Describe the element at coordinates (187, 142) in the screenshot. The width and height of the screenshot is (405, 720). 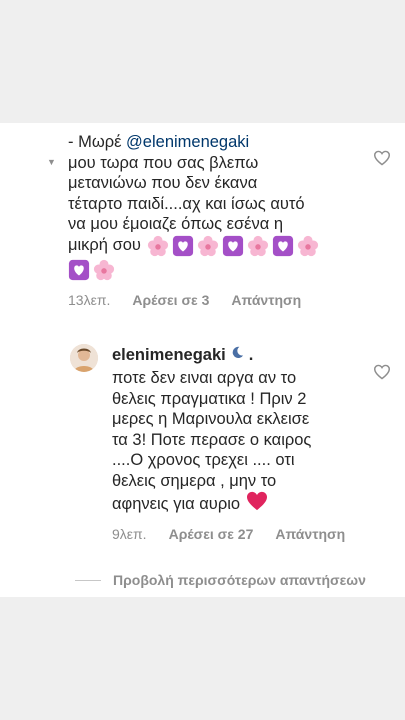
I see `mention-link: @elenimenegaki` at that location.